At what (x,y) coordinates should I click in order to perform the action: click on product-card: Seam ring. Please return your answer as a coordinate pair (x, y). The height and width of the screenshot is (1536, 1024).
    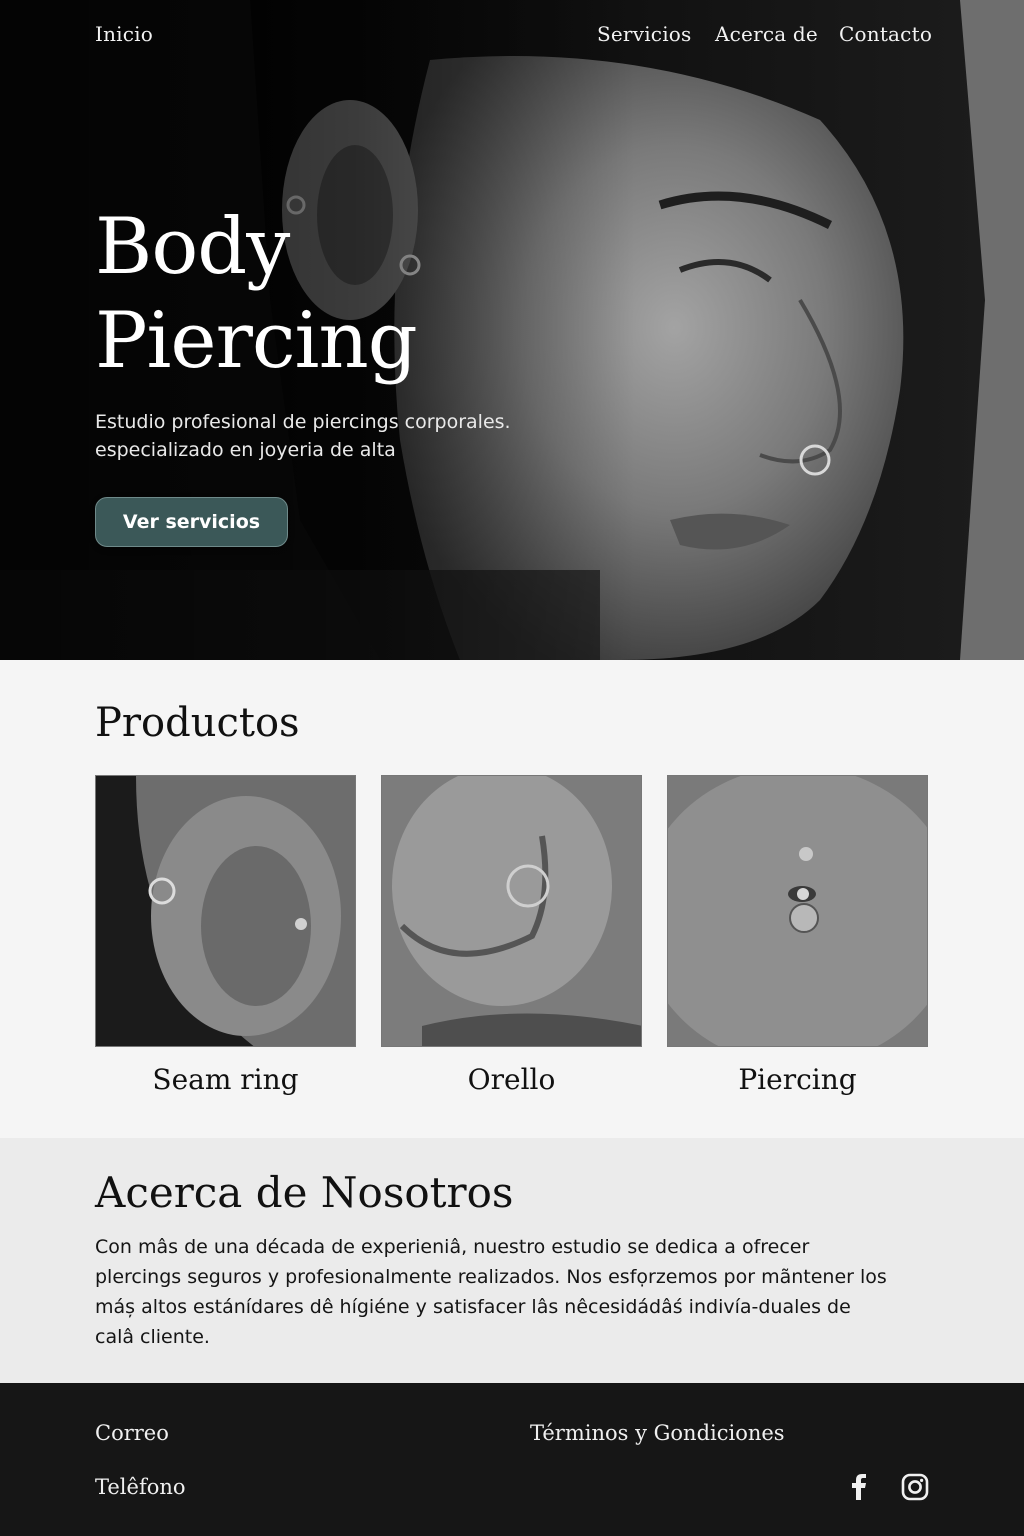
    Looking at the image, I should click on (225, 935).